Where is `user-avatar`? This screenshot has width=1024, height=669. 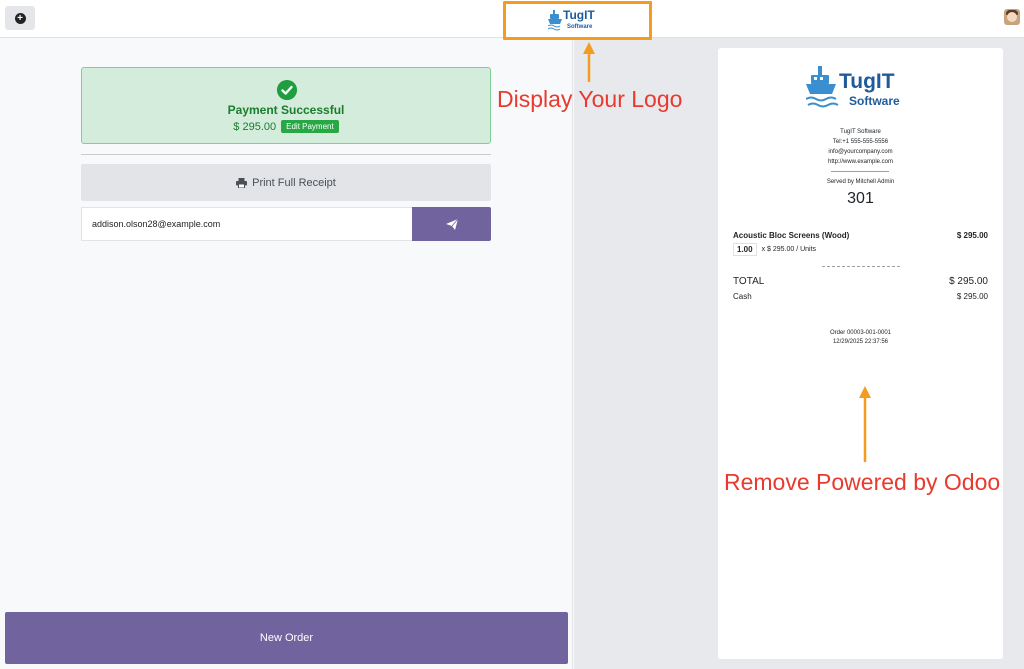 user-avatar is located at coordinates (1012, 17).